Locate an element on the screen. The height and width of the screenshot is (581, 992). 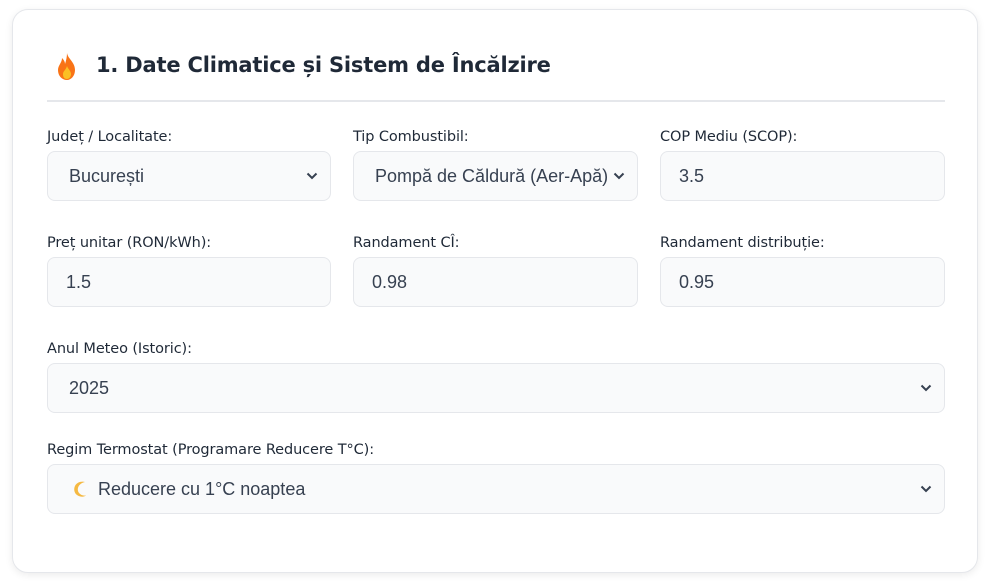
crescent-moon-icon is located at coordinates (80, 489).